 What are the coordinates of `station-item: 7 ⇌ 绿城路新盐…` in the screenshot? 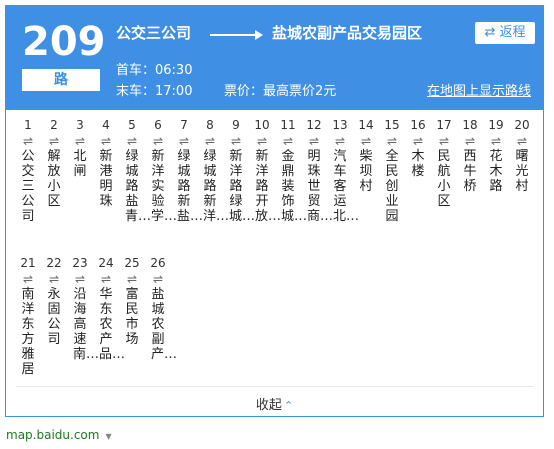 It's located at (187, 171).